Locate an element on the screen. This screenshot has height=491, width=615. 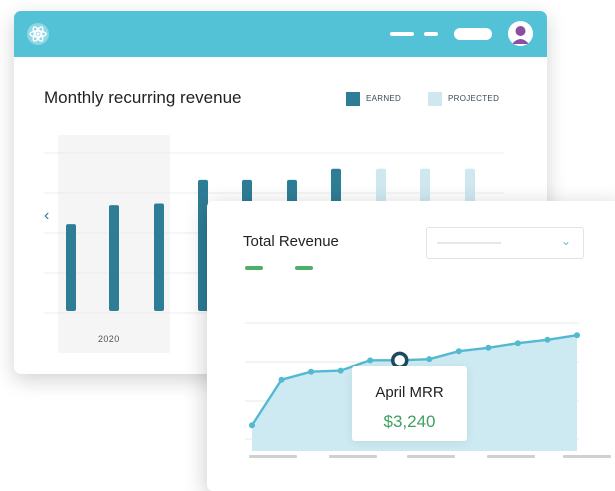
tooltip-value: $3,240 is located at coordinates (409, 421).